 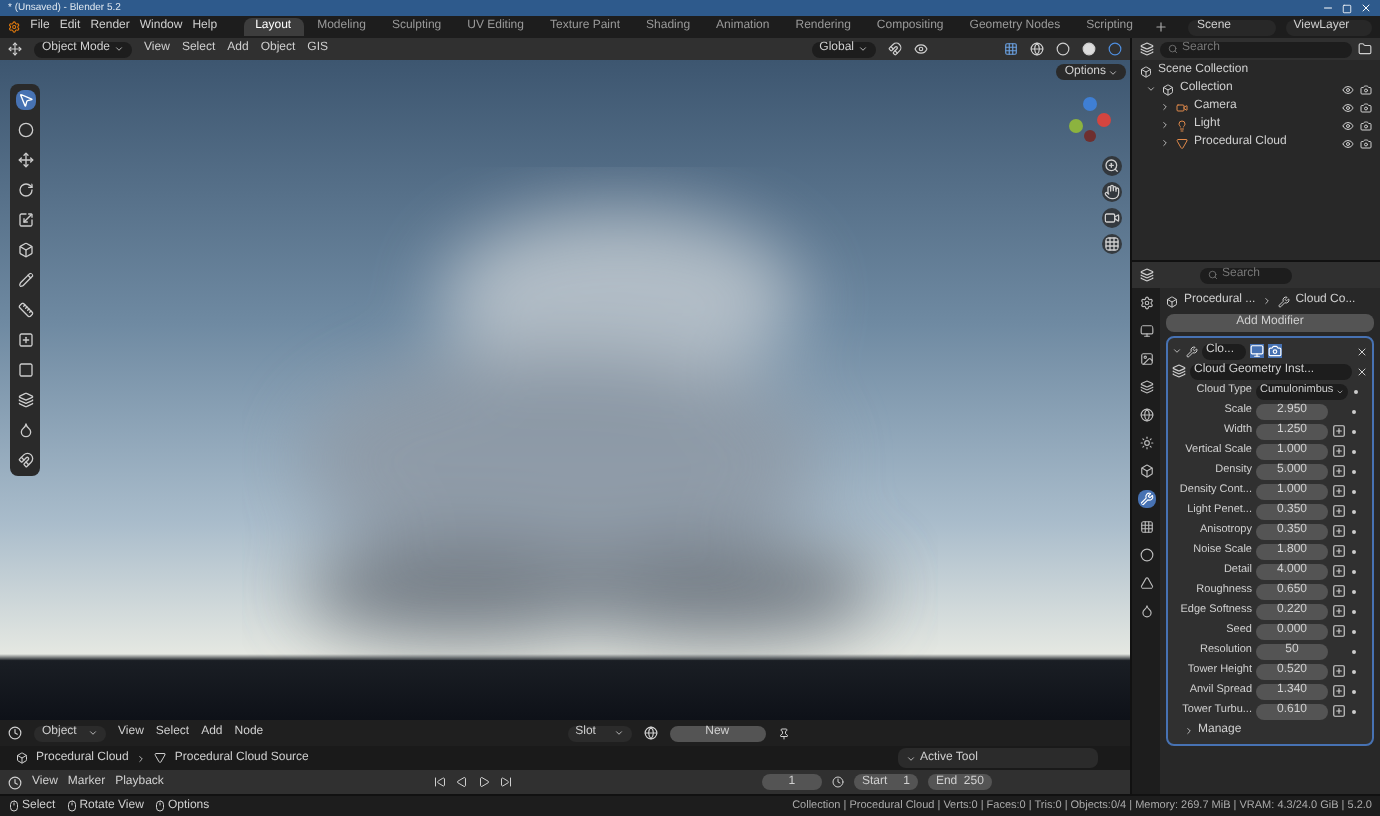 I want to click on maximize-icon, so click(x=1347, y=8).